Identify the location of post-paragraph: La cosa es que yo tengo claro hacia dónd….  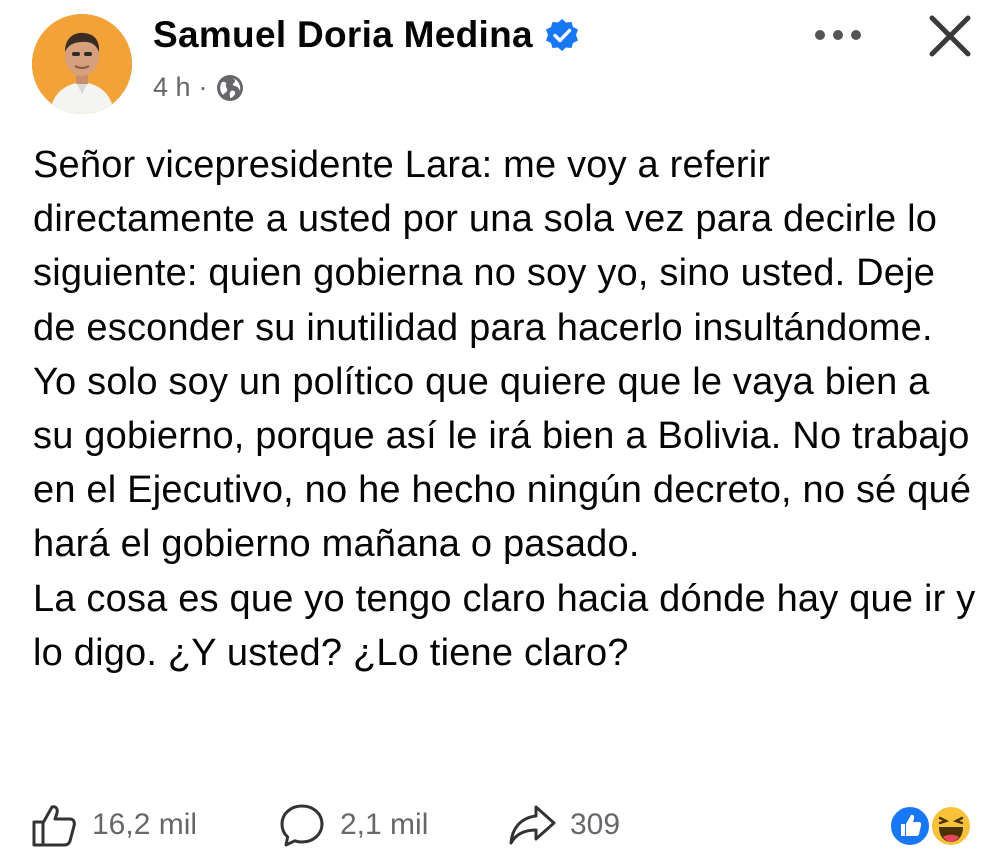
(504, 625).